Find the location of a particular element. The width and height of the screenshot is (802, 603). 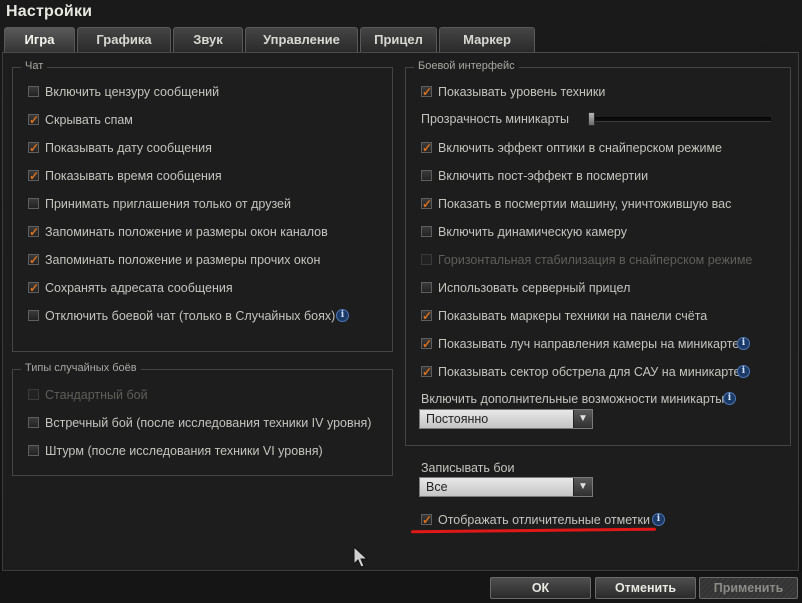

minimap-opacity-label: Прозрачность миникарты is located at coordinates (495, 119).